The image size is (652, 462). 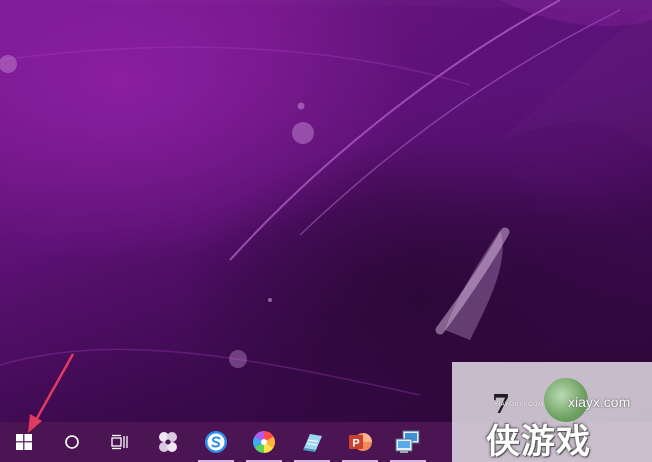 I want to click on app-notes, so click(x=312, y=442).